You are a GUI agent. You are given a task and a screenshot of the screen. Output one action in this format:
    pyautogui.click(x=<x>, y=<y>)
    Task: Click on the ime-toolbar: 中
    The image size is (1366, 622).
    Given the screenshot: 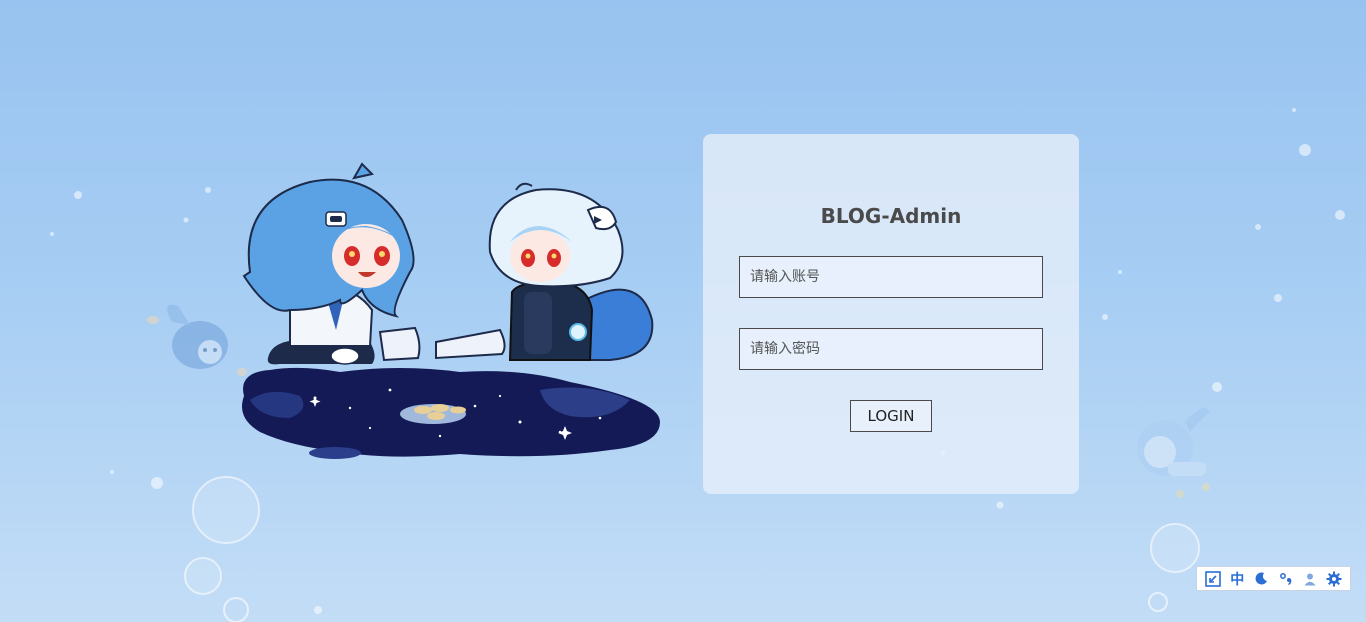 What is the action you would take?
    pyautogui.click(x=1273, y=578)
    